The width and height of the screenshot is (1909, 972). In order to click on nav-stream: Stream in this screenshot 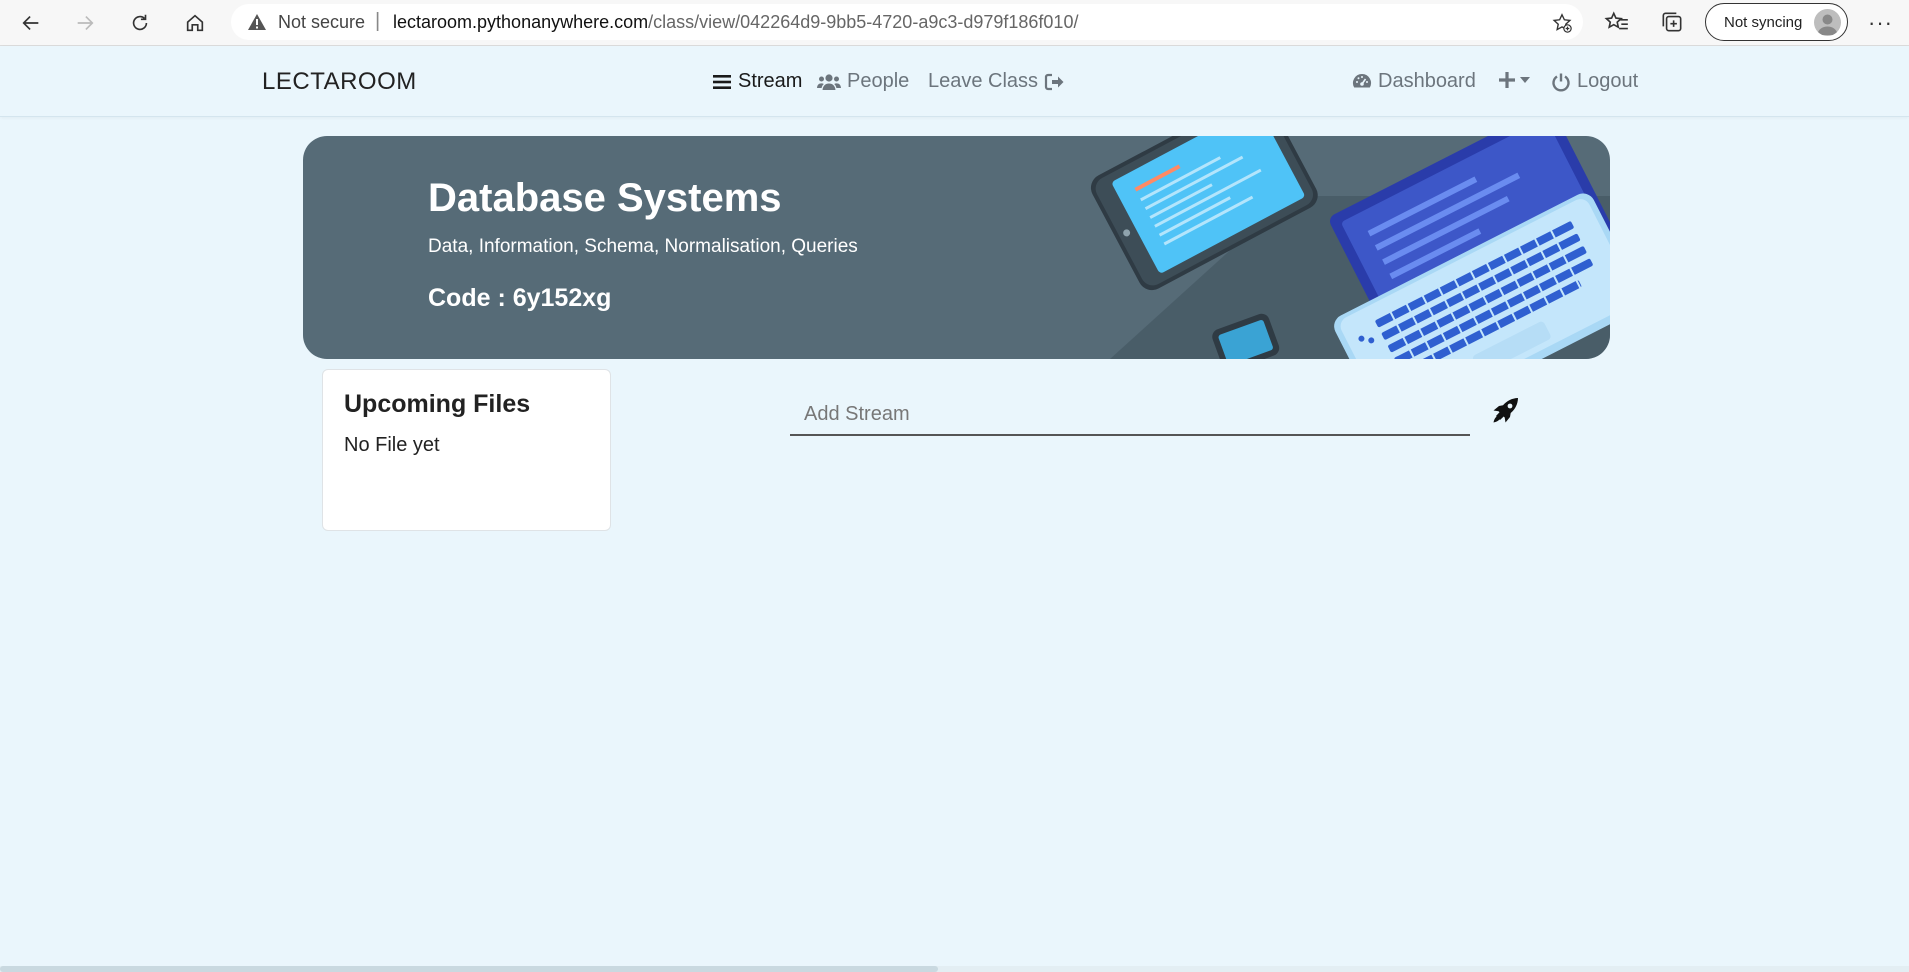, I will do `click(757, 81)`.